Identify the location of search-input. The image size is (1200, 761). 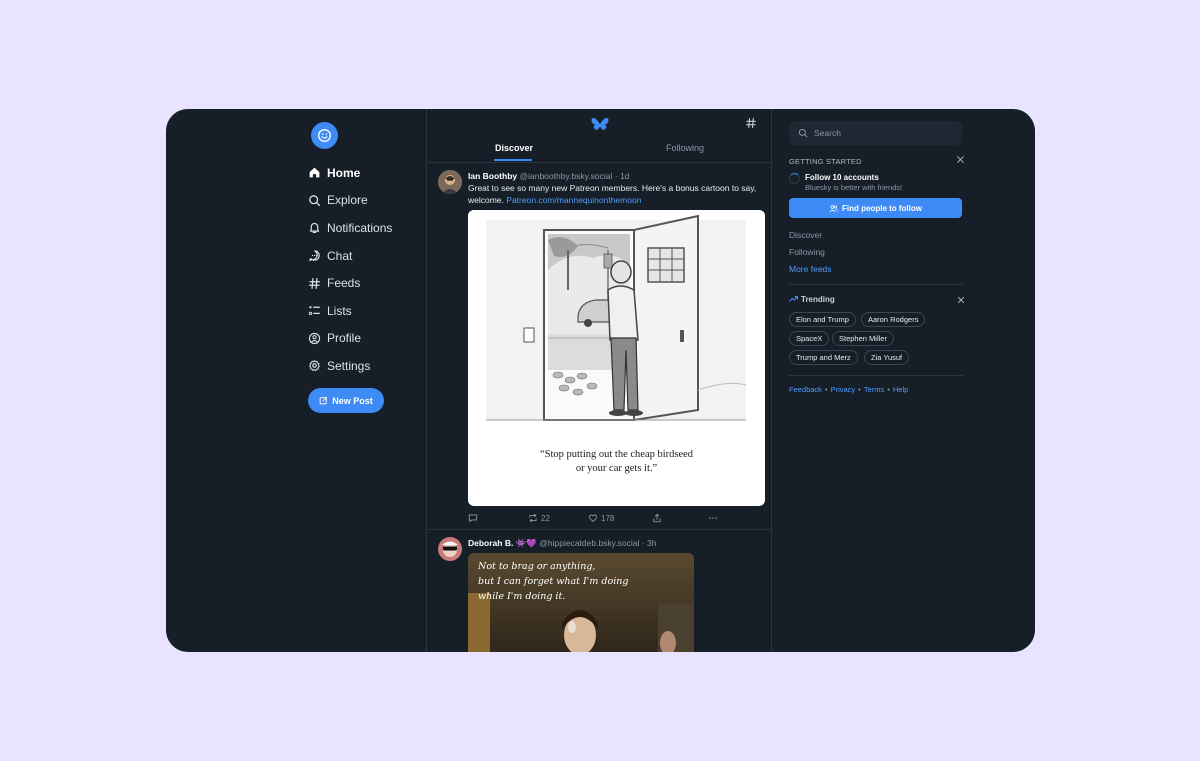
(884, 133).